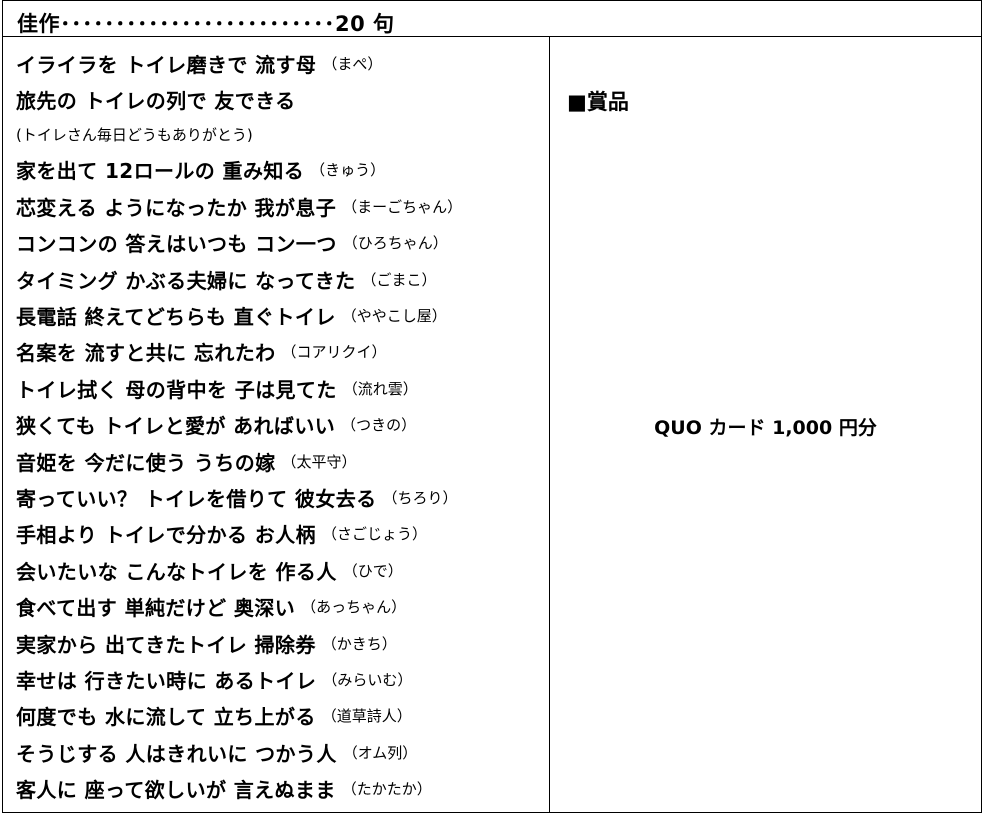 This screenshot has width=985, height=814. I want to click on poem-author: （コアリクイ）, so click(334, 352).